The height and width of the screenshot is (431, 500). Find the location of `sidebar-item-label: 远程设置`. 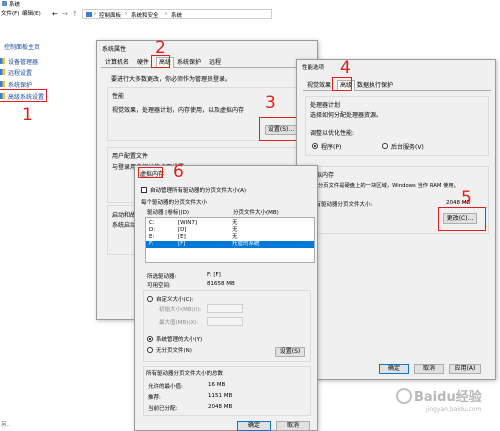

sidebar-item-label: 远程设置 is located at coordinates (20, 73).